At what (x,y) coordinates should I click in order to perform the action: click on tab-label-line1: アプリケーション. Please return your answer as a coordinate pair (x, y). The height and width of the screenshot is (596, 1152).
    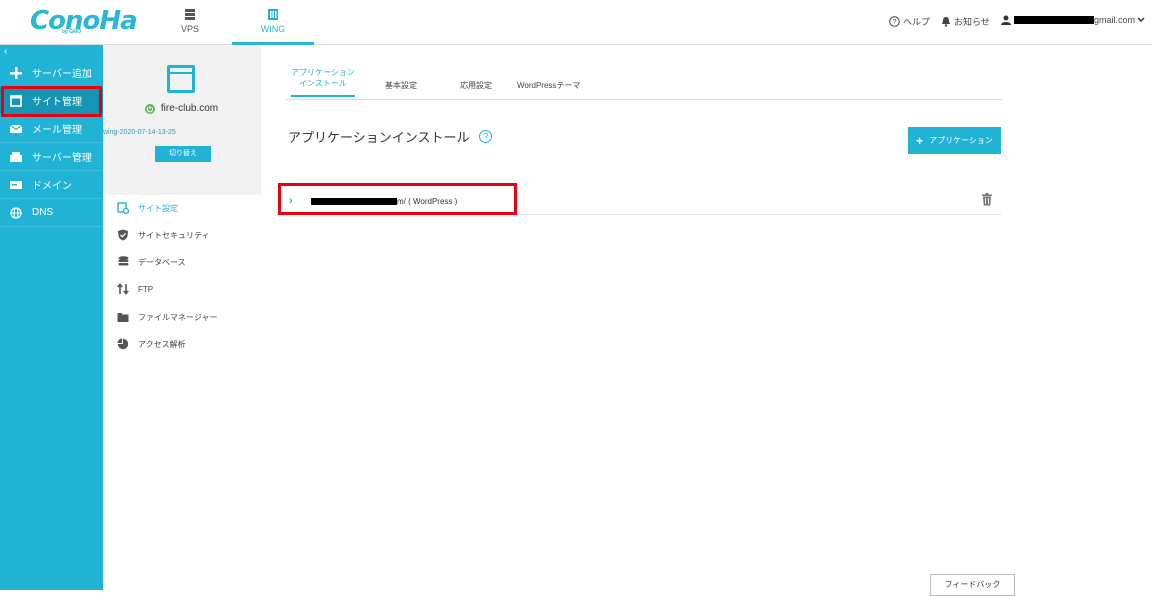
    Looking at the image, I should click on (323, 72).